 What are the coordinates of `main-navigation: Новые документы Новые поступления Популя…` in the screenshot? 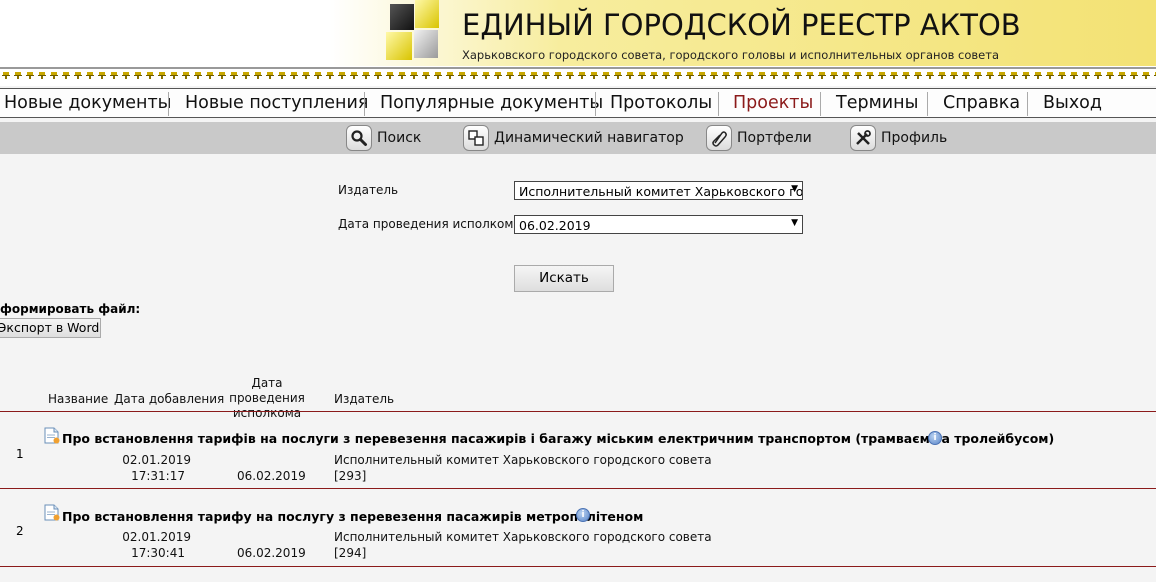 It's located at (578, 103).